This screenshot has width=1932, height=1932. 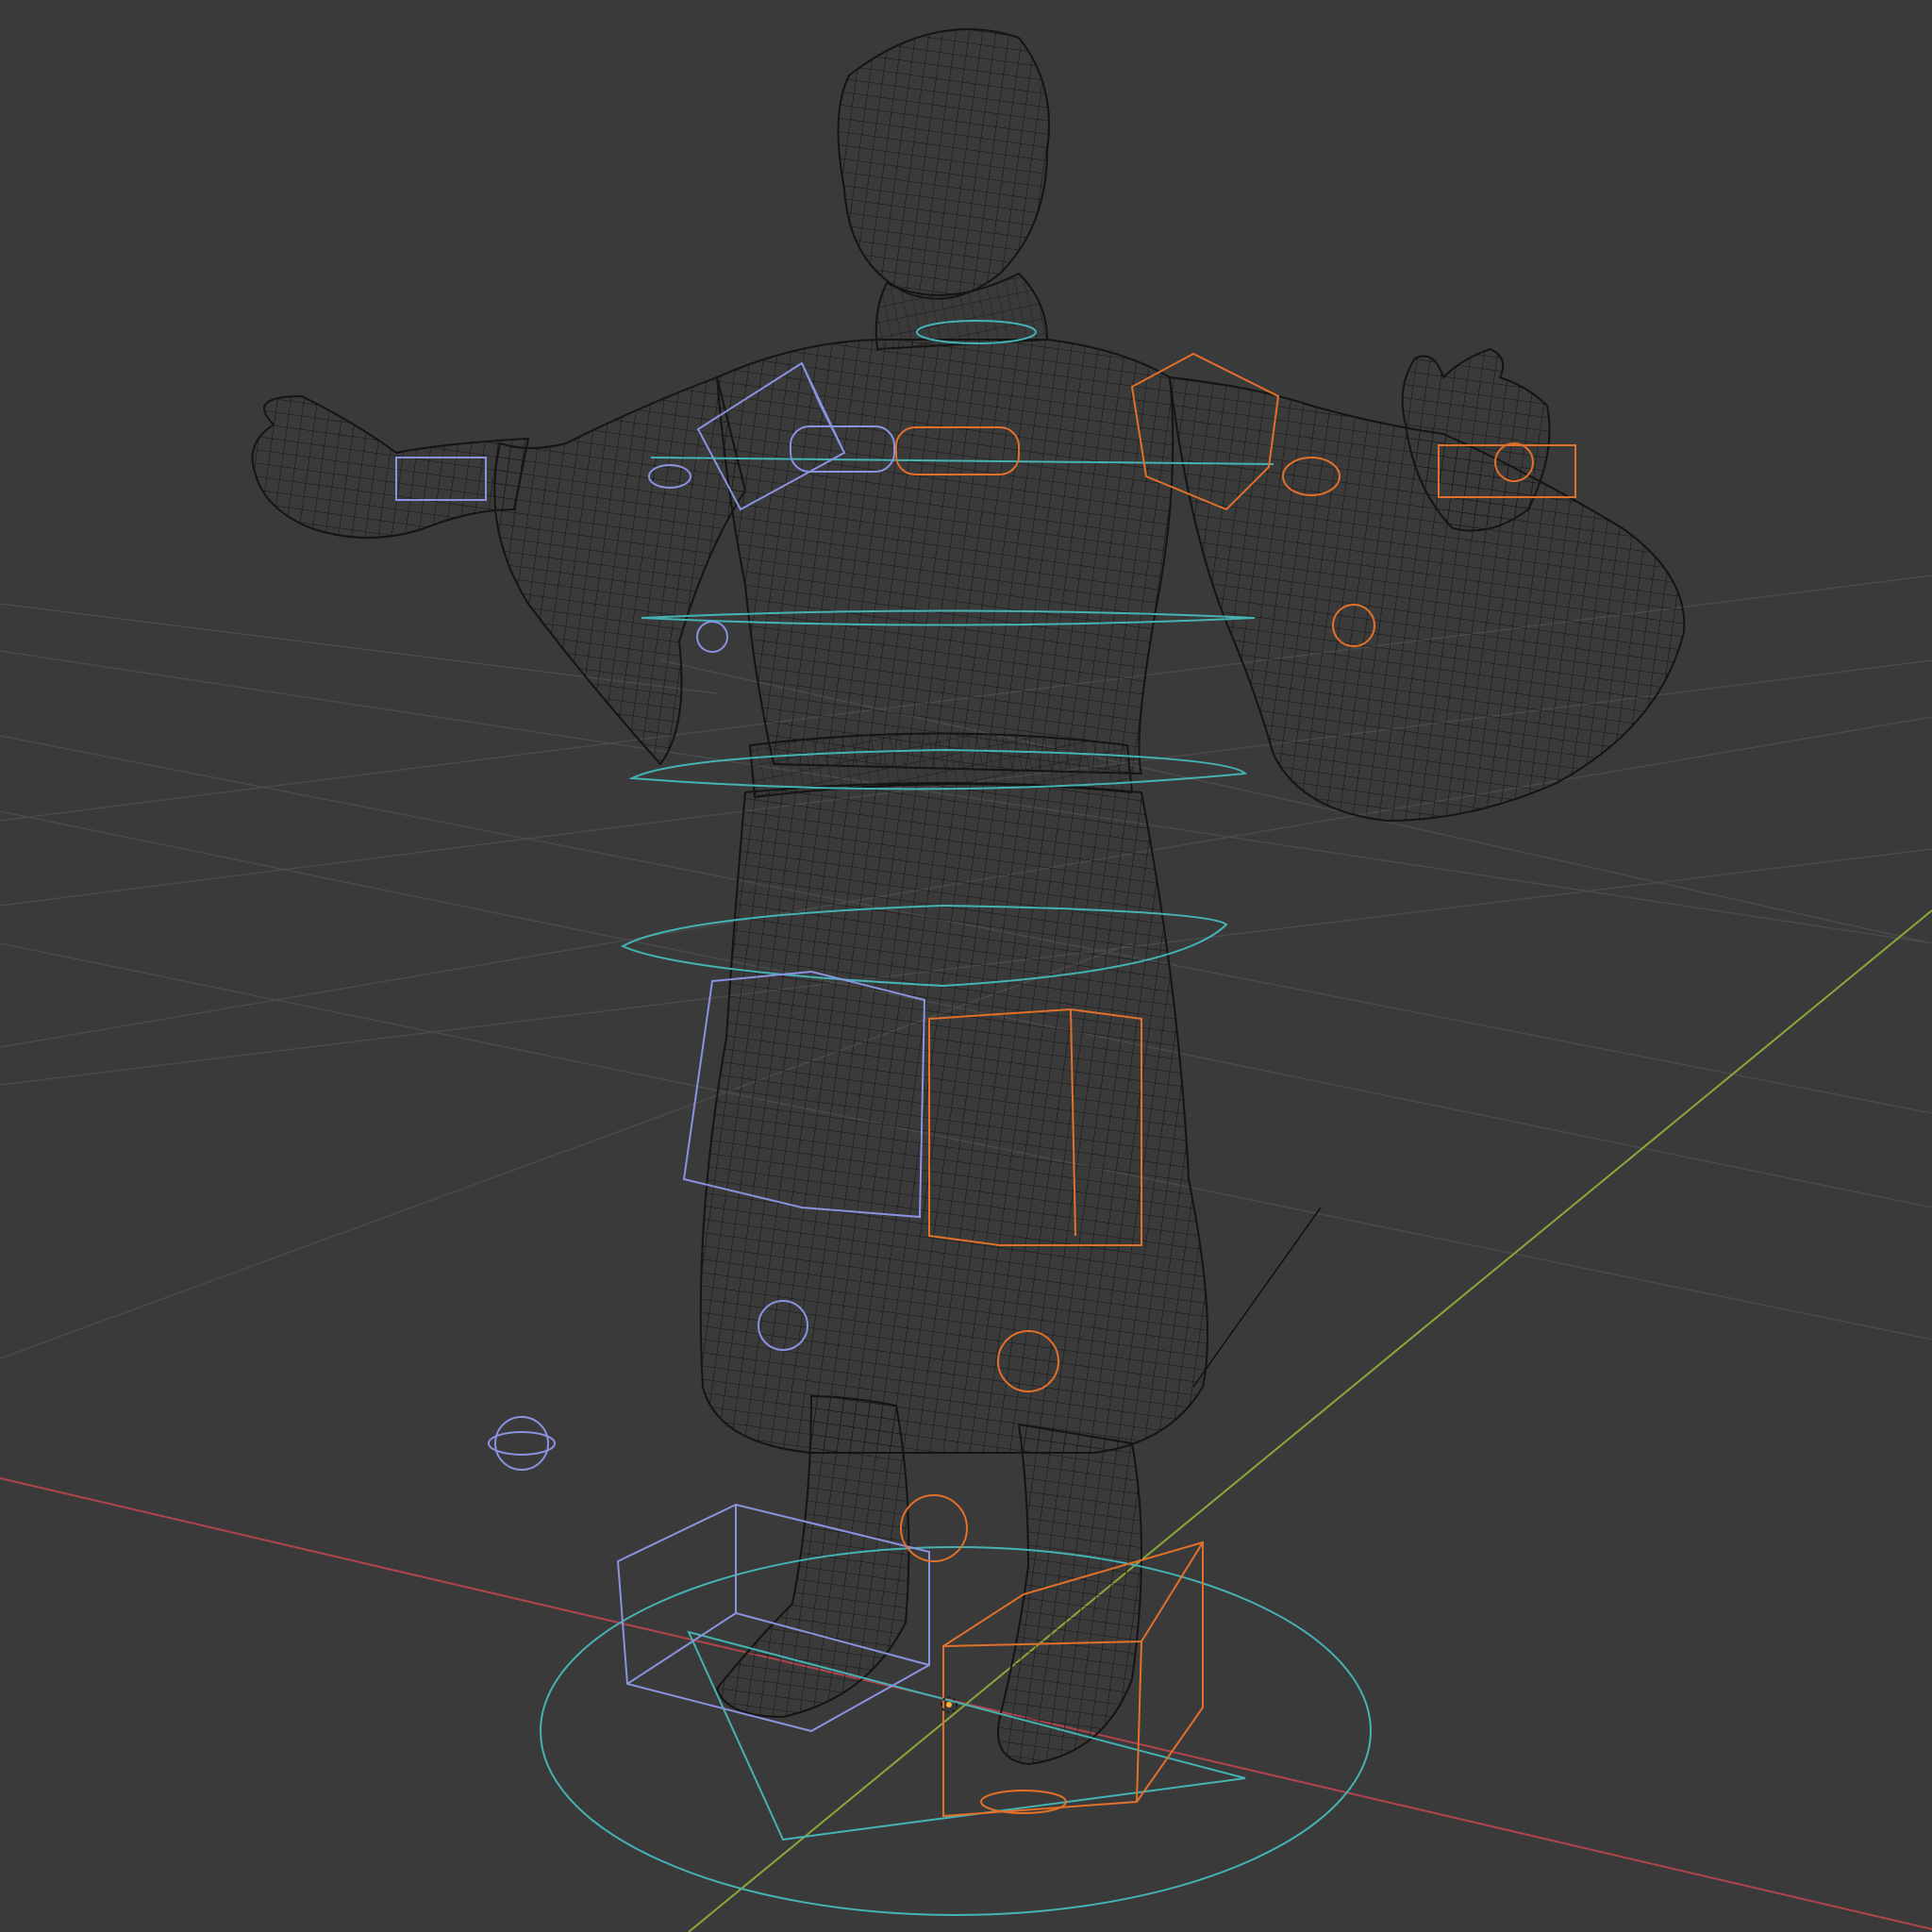 I want to click on mesh-robe-lower, so click(x=953, y=1118).